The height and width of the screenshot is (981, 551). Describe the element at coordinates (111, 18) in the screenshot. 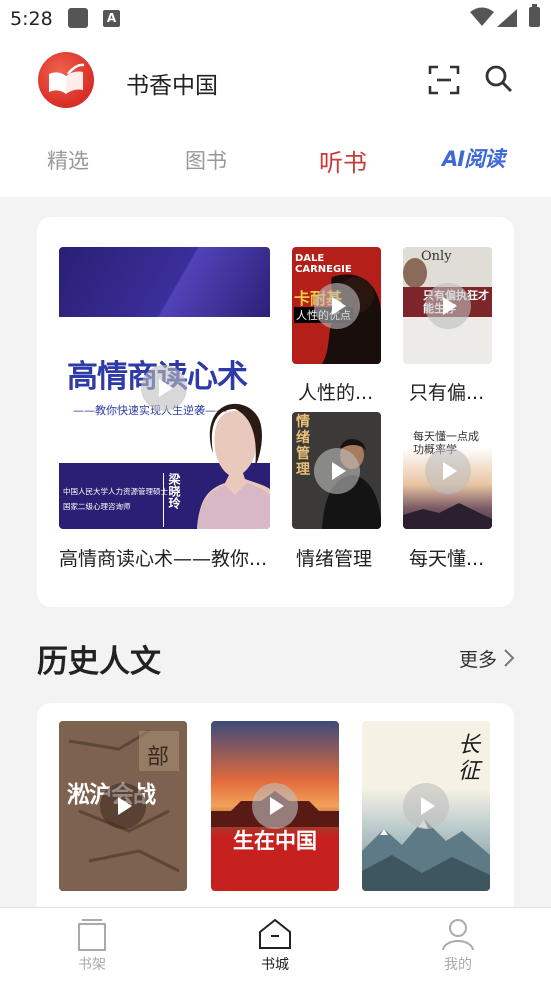

I see `keyboard-notification-icon: A` at that location.